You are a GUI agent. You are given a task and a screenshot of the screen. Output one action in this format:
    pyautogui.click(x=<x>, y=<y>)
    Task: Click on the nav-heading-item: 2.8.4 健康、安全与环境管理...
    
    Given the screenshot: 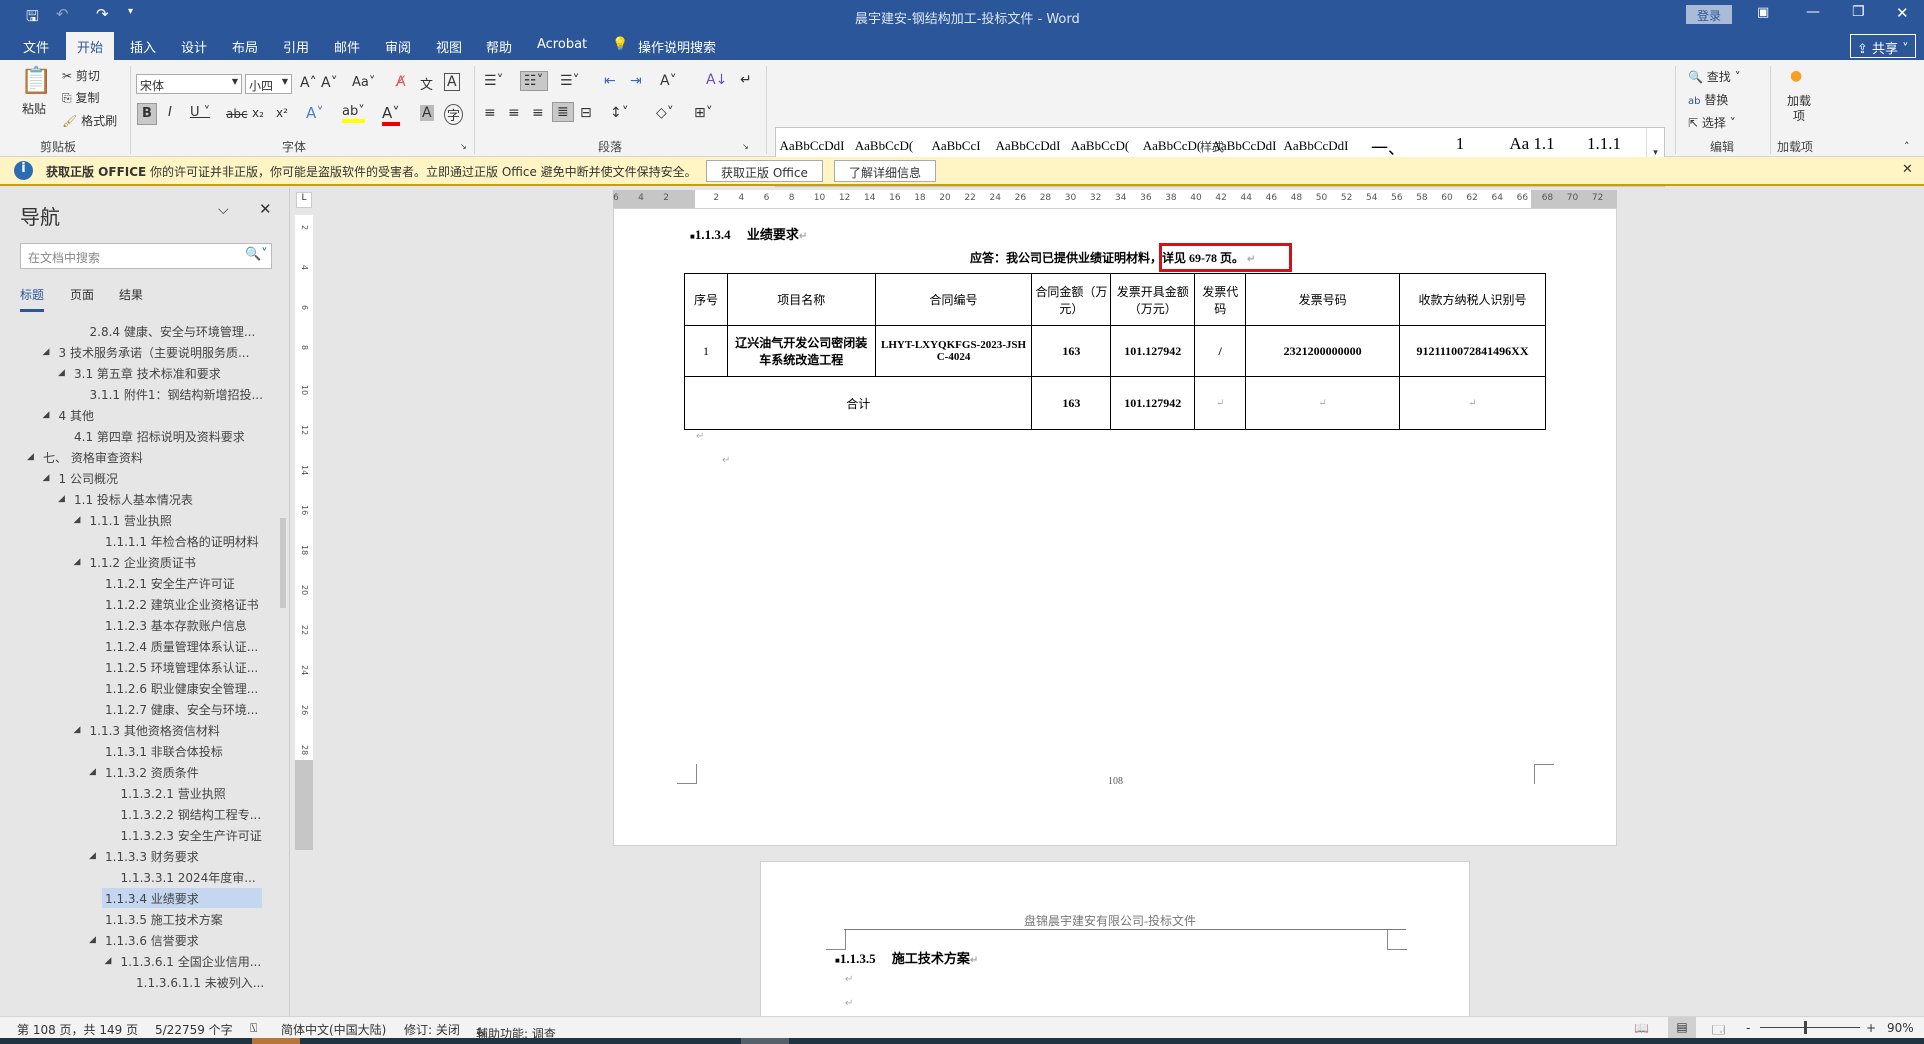 What is the action you would take?
    pyautogui.click(x=173, y=331)
    